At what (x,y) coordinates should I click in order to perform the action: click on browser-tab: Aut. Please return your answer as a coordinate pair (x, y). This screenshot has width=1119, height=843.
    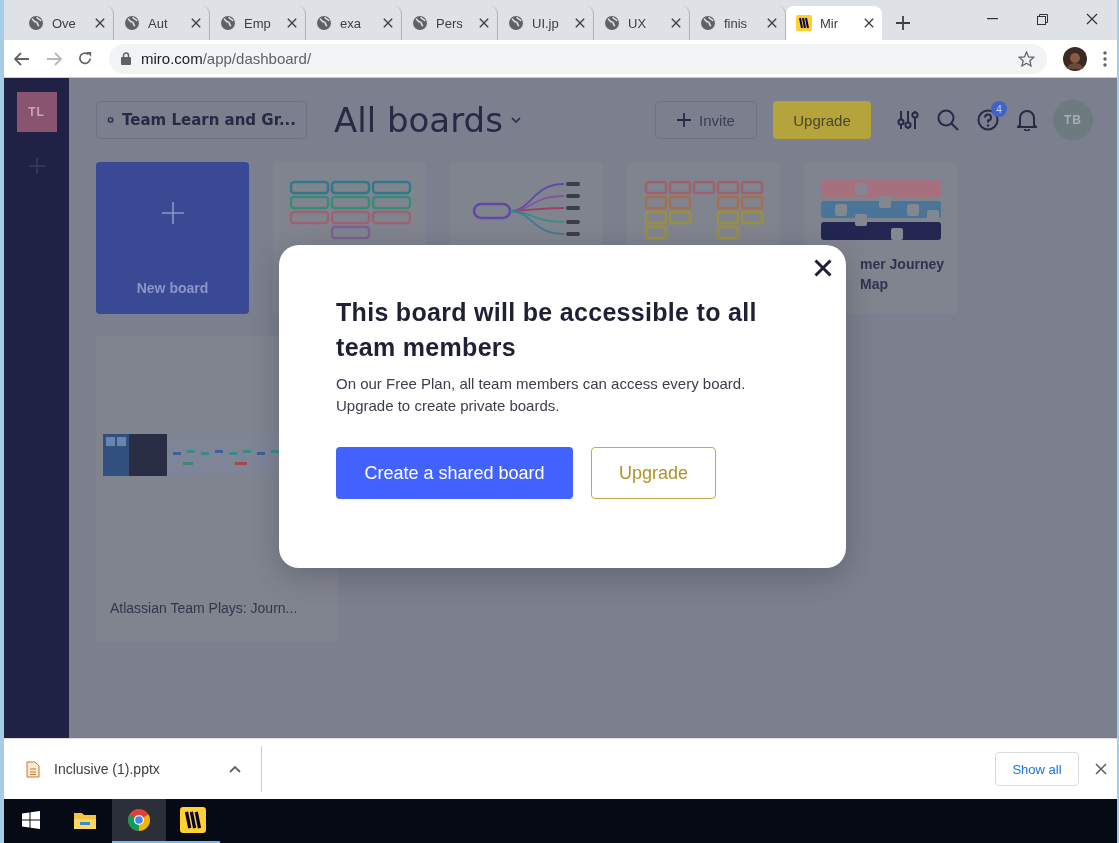
    Looking at the image, I should click on (162, 23).